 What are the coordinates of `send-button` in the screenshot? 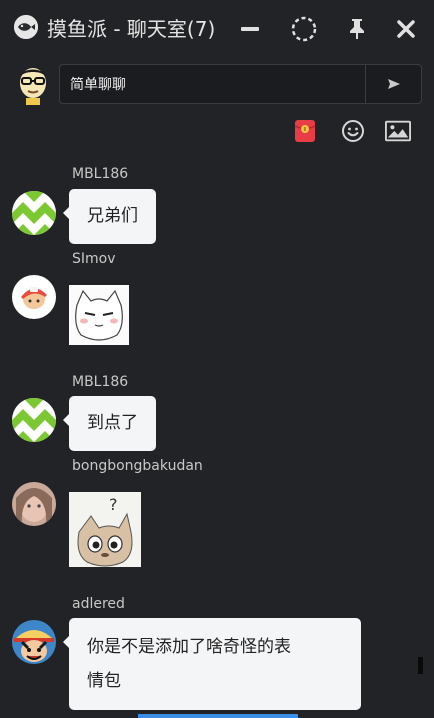 It's located at (393, 84).